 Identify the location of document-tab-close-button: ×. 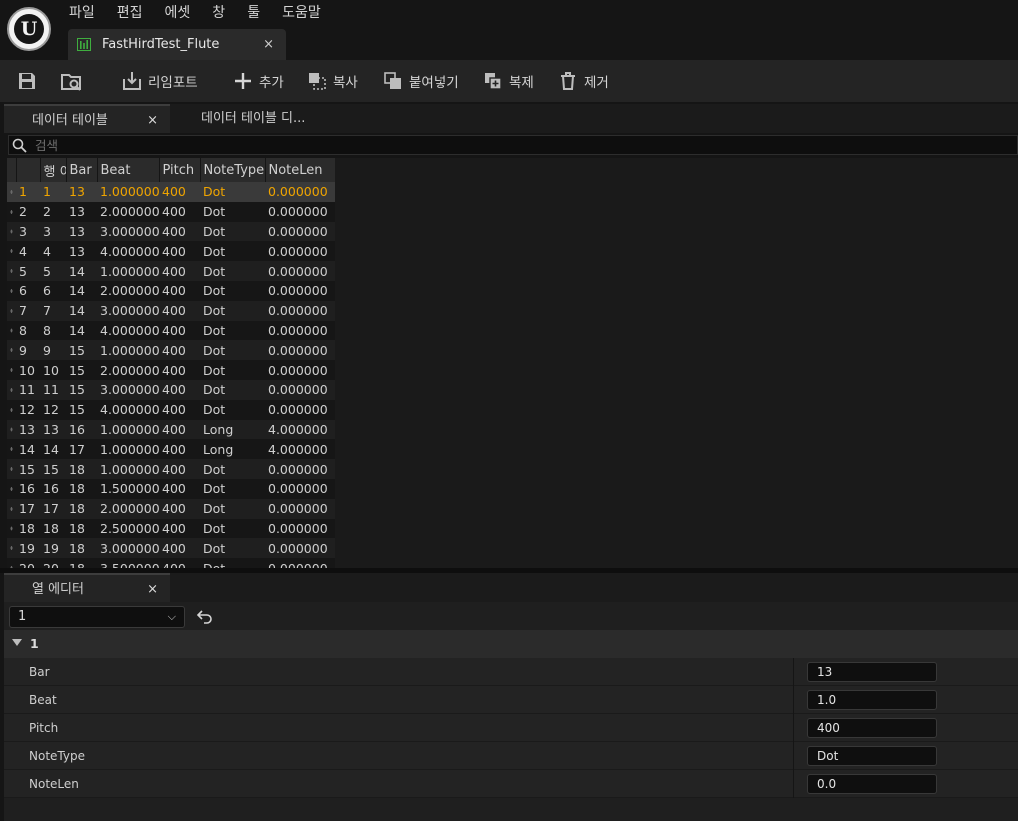
(268, 44).